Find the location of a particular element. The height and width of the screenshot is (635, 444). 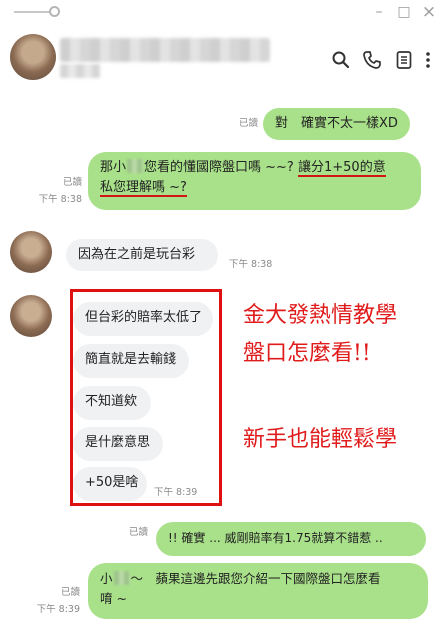

message-text: 您看的懂國際盤口嗎 ~~? is located at coordinates (219, 167).